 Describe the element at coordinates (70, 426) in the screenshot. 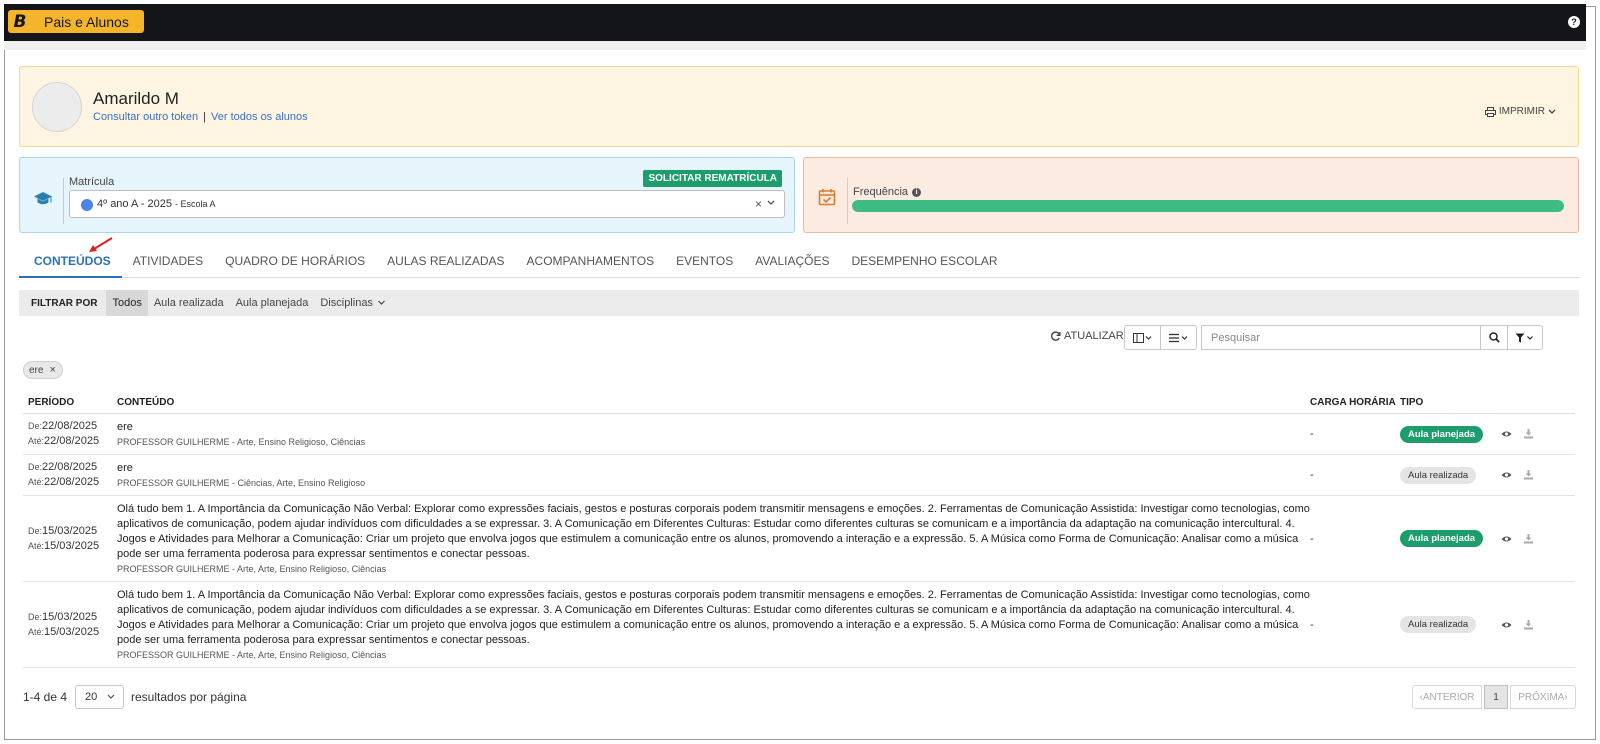

I see `from-date: 22/08/2025` at that location.